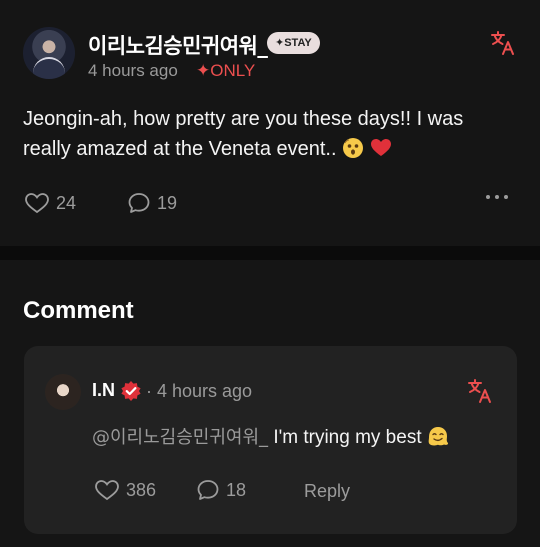  What do you see at coordinates (103, 390) in the screenshot?
I see `comment-author-name: I.N` at bounding box center [103, 390].